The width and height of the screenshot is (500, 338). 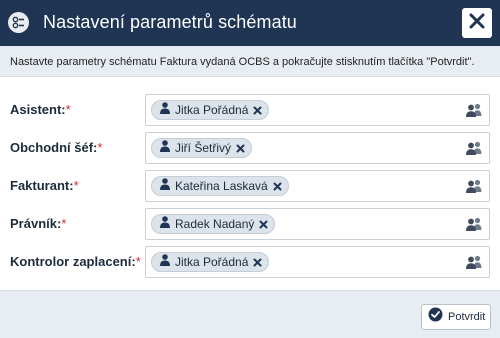 What do you see at coordinates (317, 186) in the screenshot?
I see `user-picker-fakturant: Kateřina Laskavá` at bounding box center [317, 186].